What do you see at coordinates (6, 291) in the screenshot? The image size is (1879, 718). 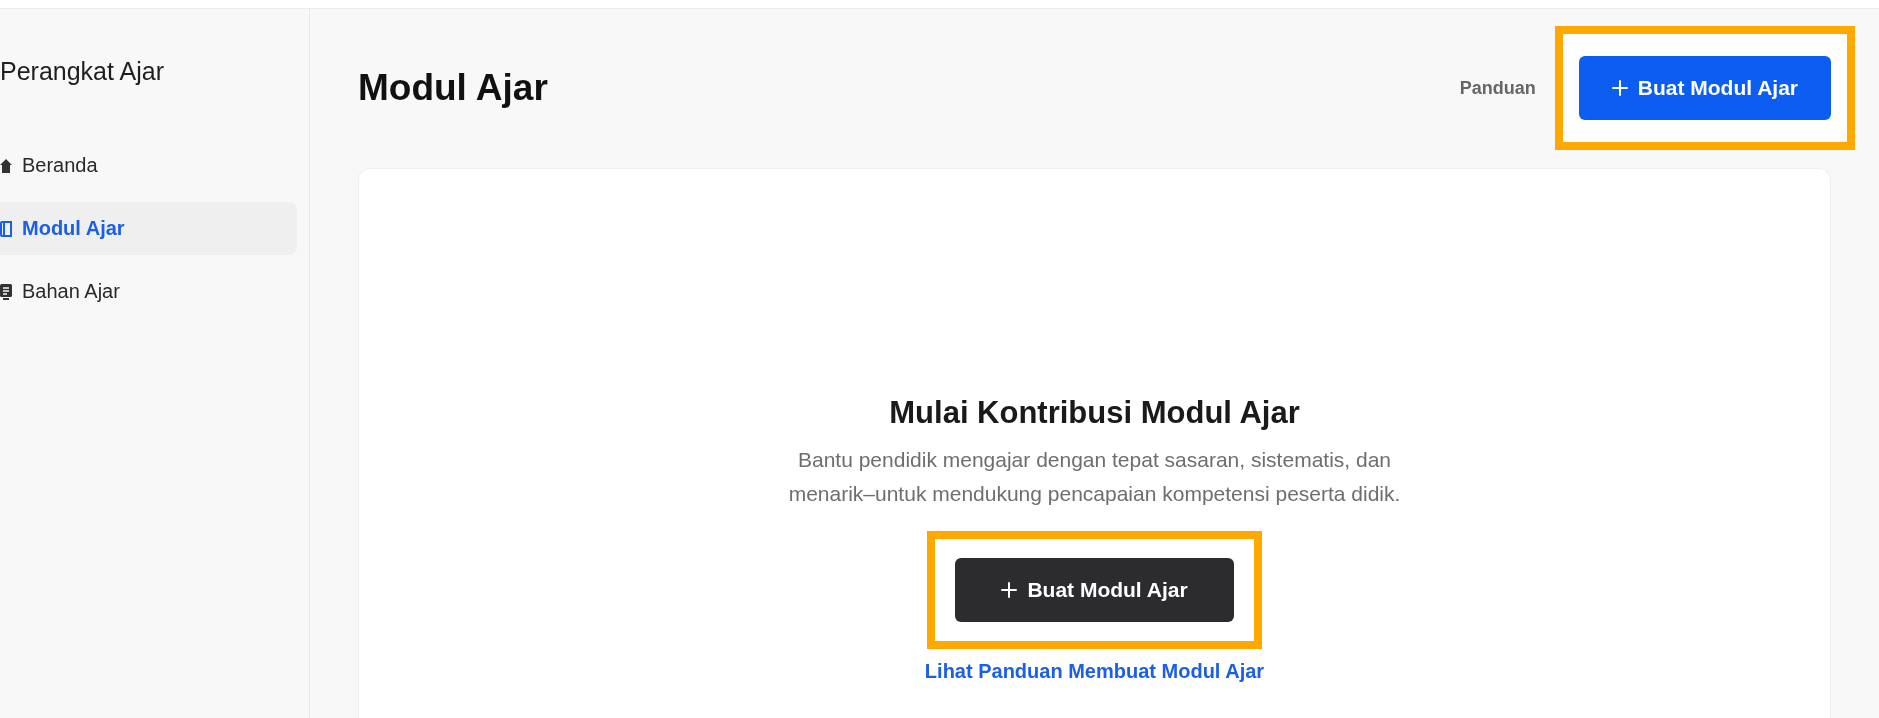 I see `document-icon` at bounding box center [6, 291].